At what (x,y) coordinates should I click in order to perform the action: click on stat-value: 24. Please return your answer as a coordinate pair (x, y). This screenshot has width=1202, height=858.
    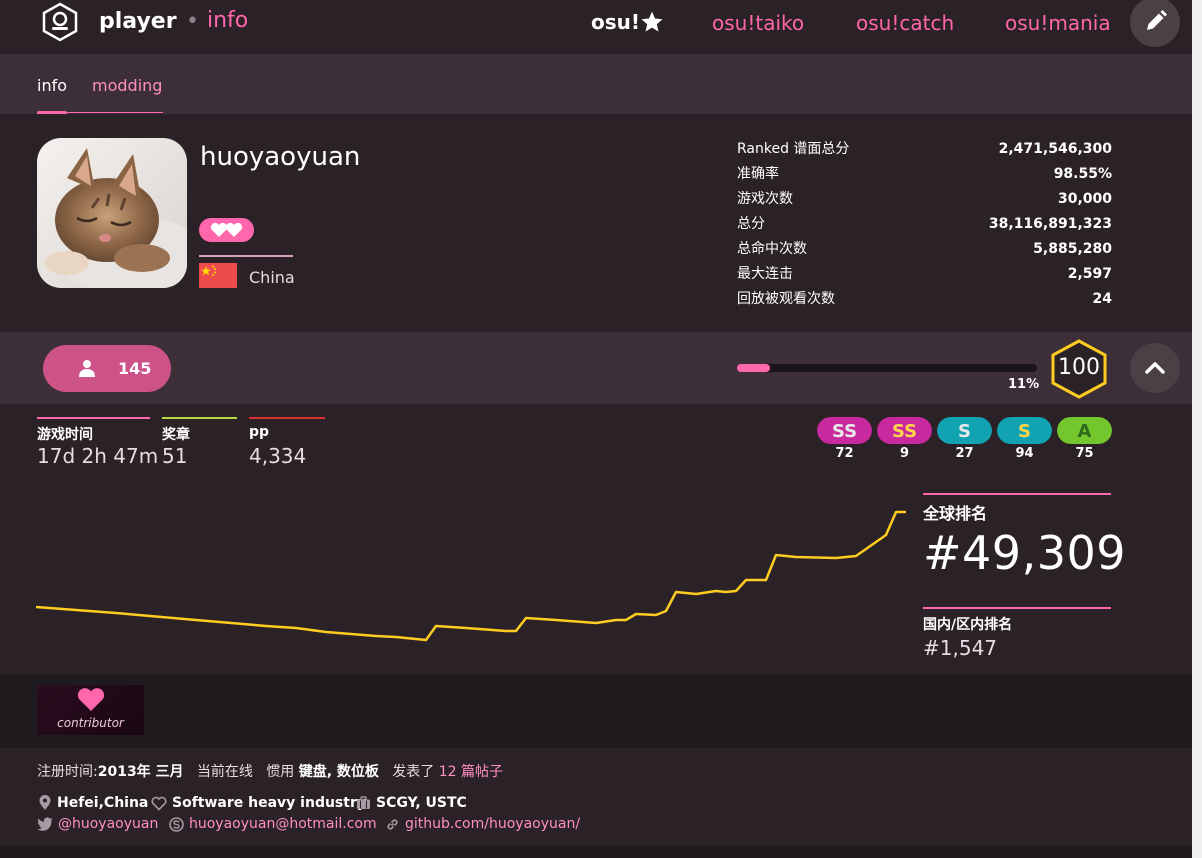
    Looking at the image, I should click on (1102, 299).